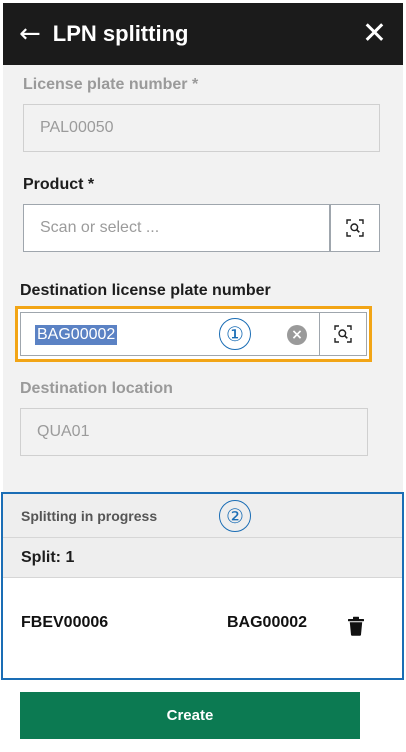 Image resolution: width=406 pixels, height=752 pixels. What do you see at coordinates (297, 335) in the screenshot?
I see `clear-circle-icon: ×` at bounding box center [297, 335].